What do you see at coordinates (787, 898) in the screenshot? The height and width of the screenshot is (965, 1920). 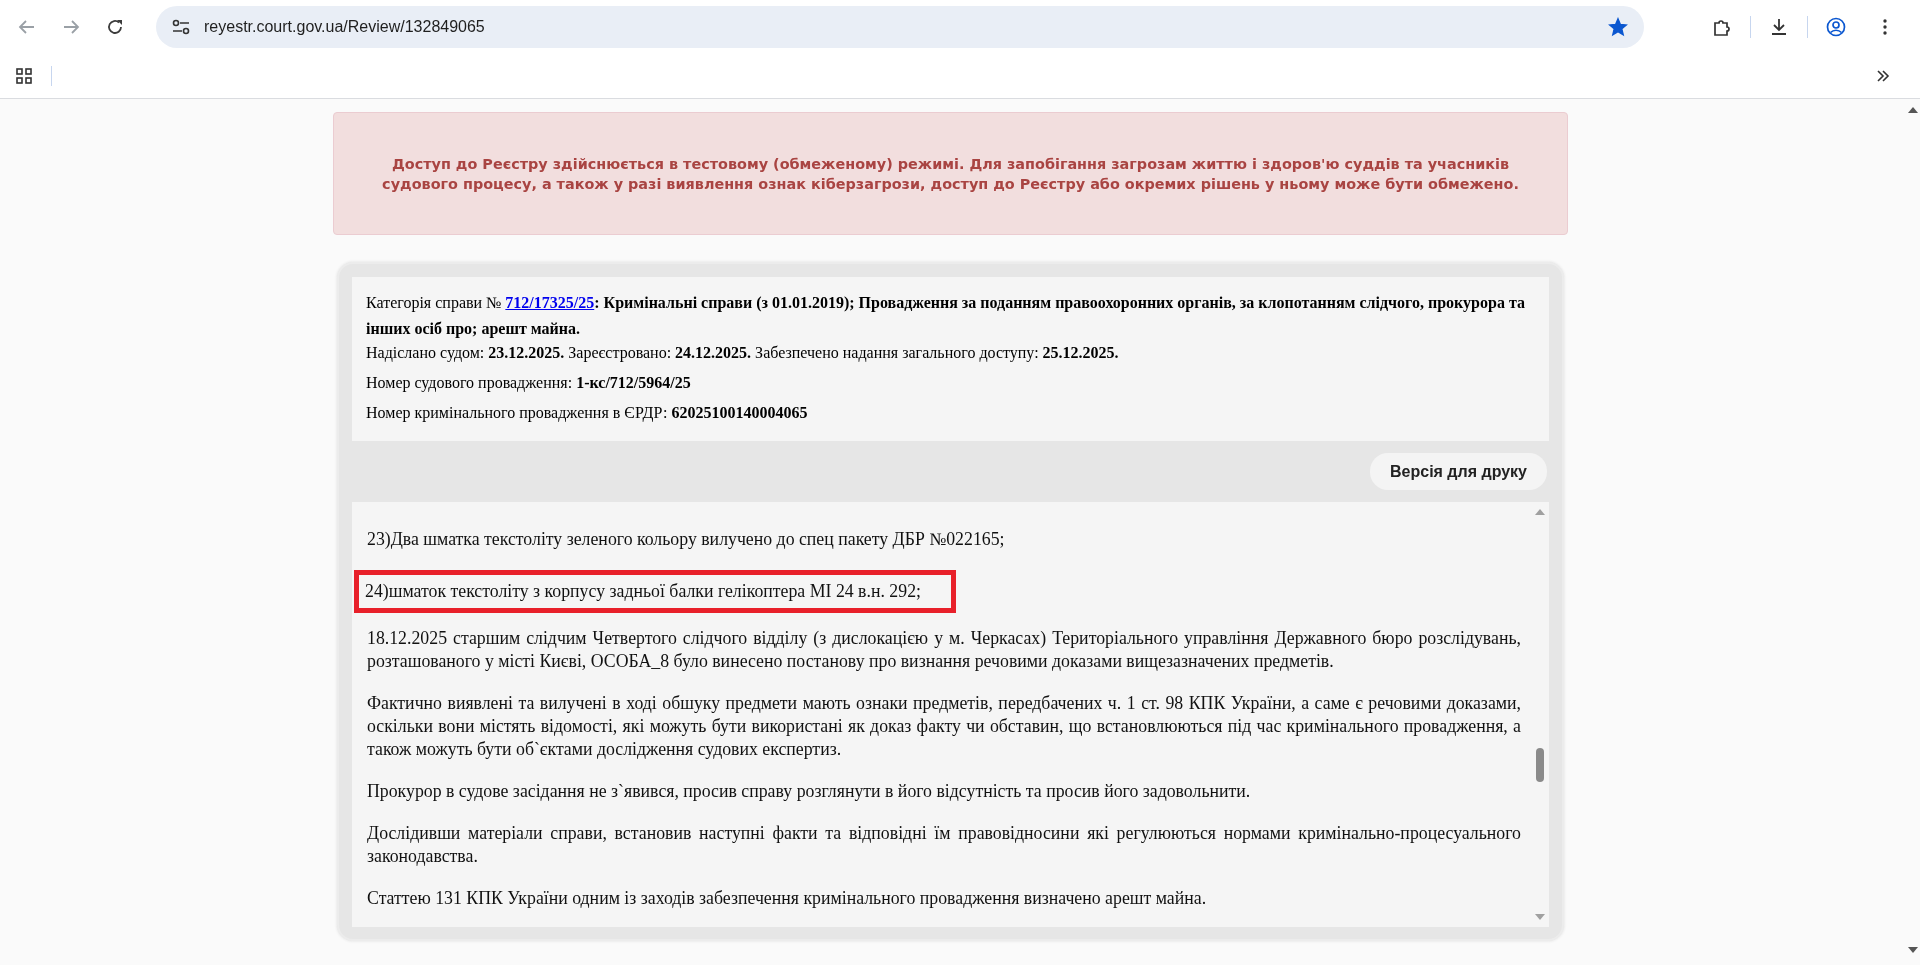 I see `document-paragraph: Статтею 131 КПК України одним із заходів забезпечення кримінального провадження визначено арешт майна.` at bounding box center [787, 898].